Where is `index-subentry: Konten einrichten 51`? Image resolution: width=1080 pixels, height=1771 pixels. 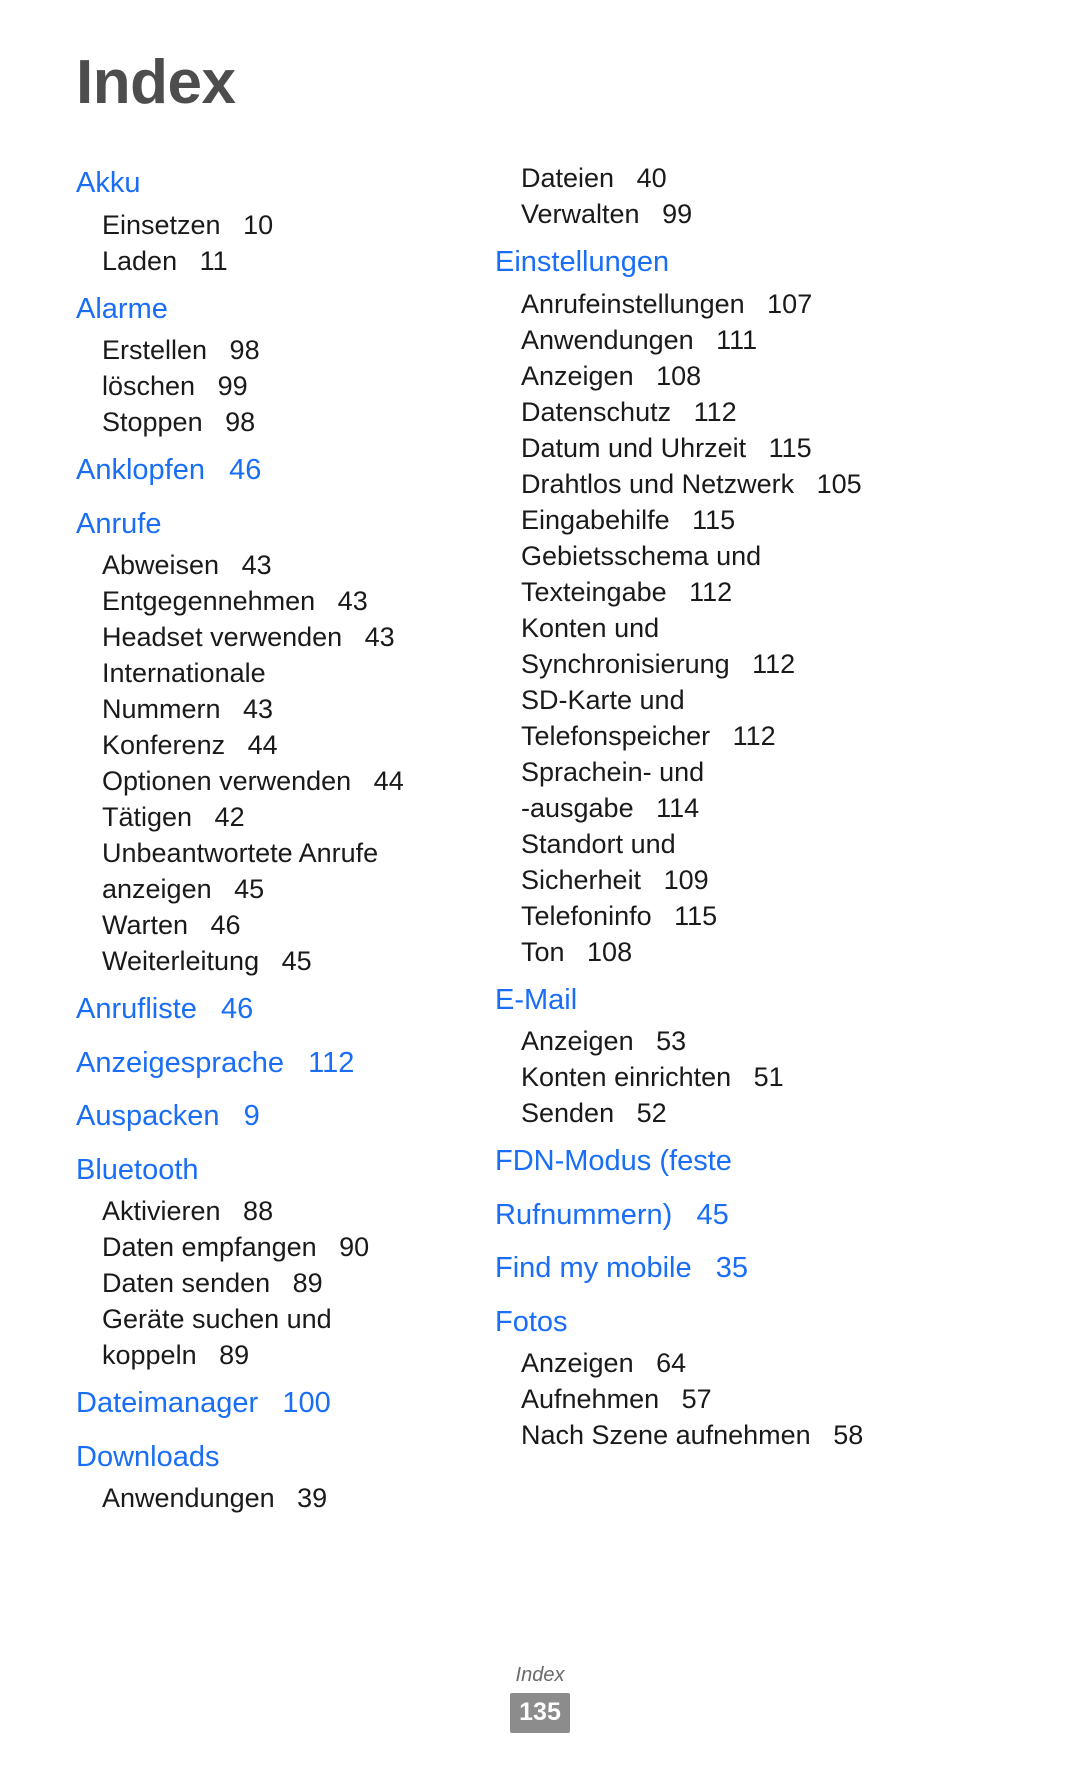
index-subentry: Konten einrichten 51 is located at coordinates (787, 1077).